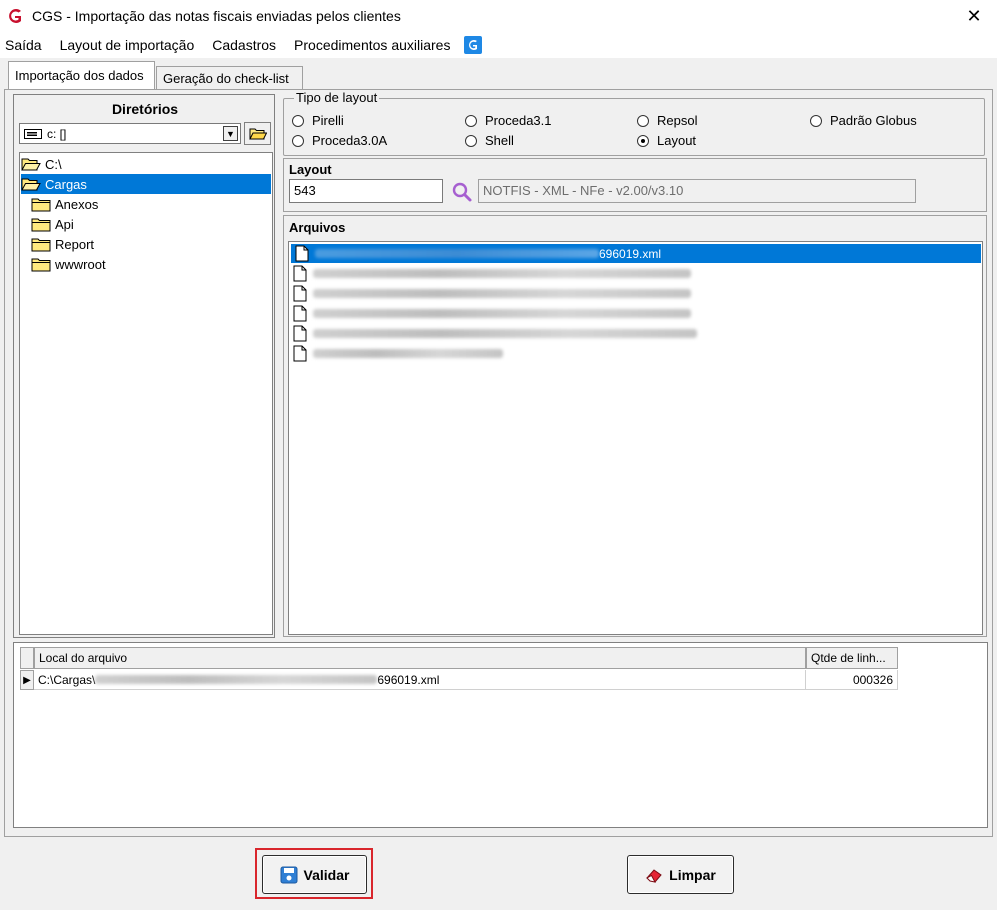  What do you see at coordinates (52, 224) in the screenshot?
I see `tree-item-api: Api` at bounding box center [52, 224].